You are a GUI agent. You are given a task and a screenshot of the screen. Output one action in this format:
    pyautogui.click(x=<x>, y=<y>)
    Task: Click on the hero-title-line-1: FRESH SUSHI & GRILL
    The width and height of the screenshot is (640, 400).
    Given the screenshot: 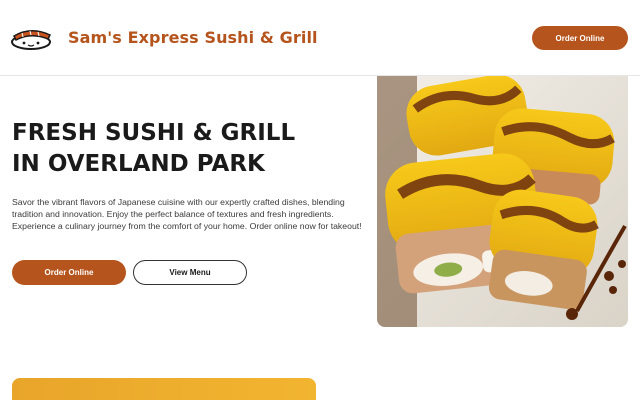 What is the action you would take?
    pyautogui.click(x=154, y=133)
    